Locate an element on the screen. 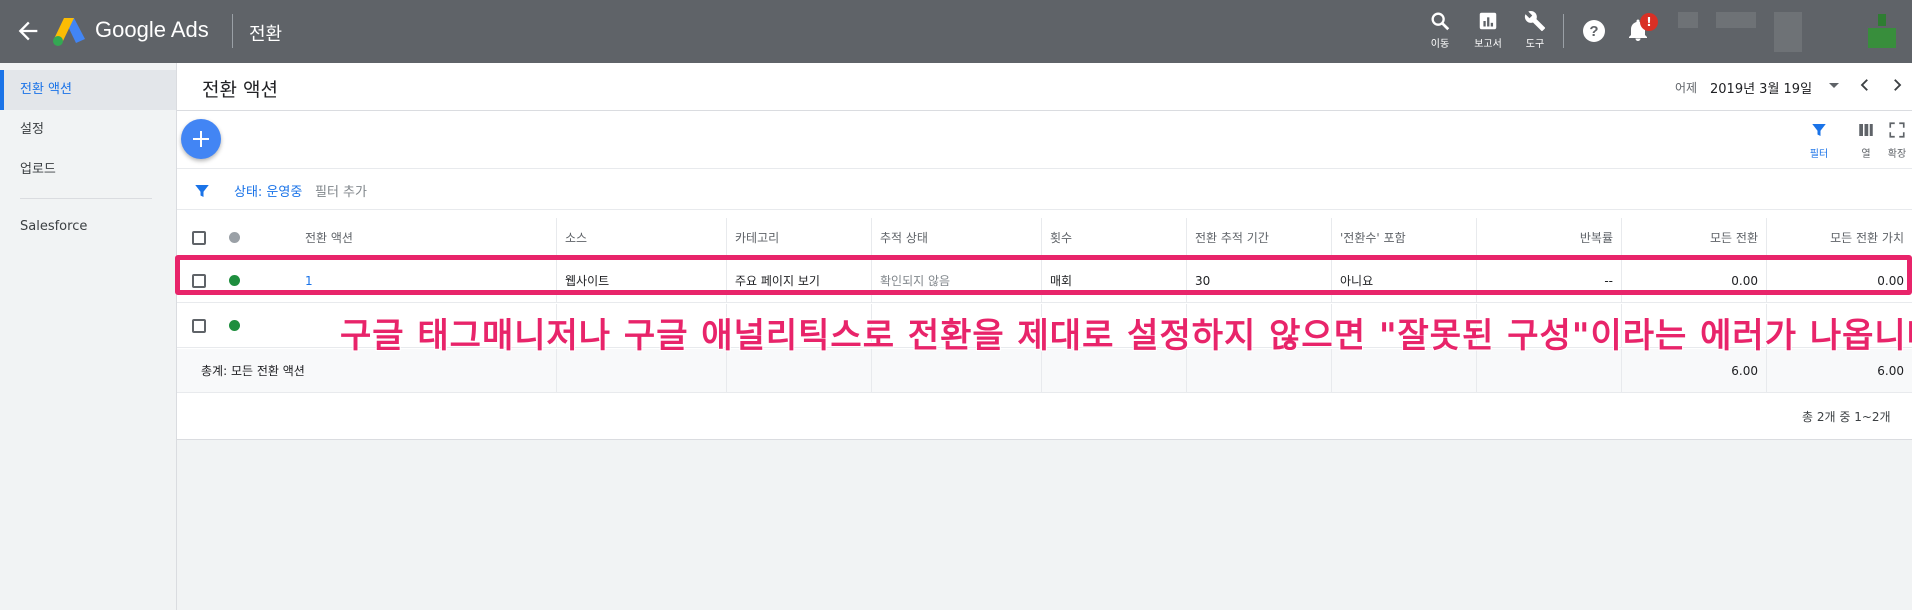  sidebar-item-salesforce: Salesforce is located at coordinates (88, 227).